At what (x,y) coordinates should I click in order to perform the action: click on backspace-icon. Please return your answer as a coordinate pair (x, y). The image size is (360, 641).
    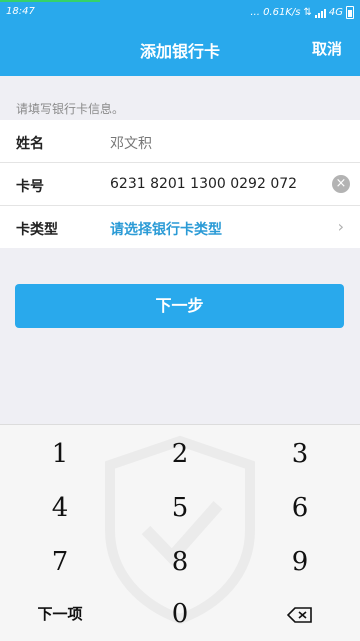
    Looking at the image, I should click on (299, 615).